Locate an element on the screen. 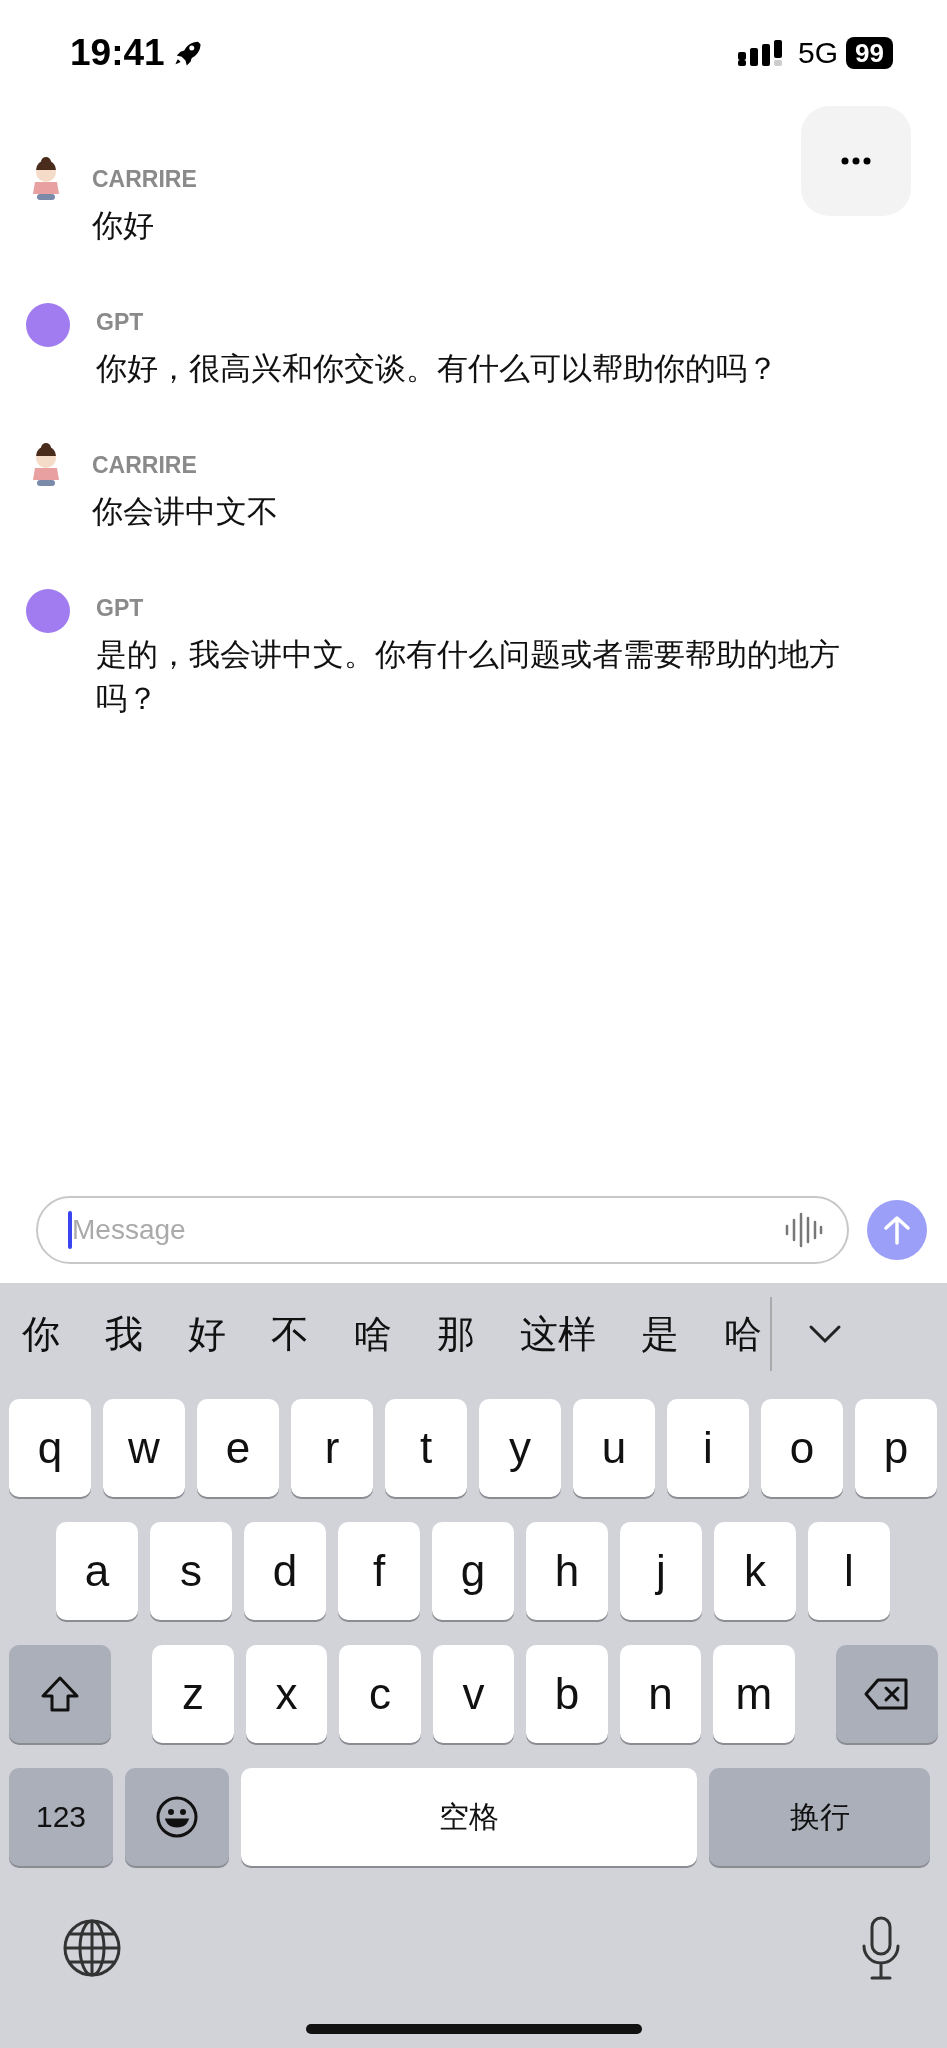  battery-level: 99 is located at coordinates (869, 53).